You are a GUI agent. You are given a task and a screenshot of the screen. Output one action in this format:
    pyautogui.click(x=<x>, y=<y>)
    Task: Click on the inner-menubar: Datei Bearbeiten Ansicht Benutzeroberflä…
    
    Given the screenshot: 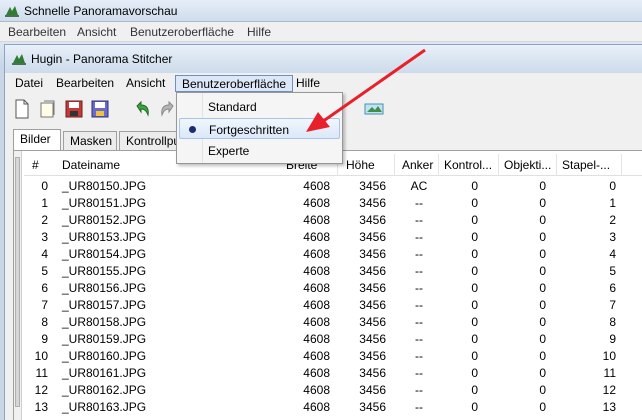 What is the action you would take?
    pyautogui.click(x=323, y=83)
    